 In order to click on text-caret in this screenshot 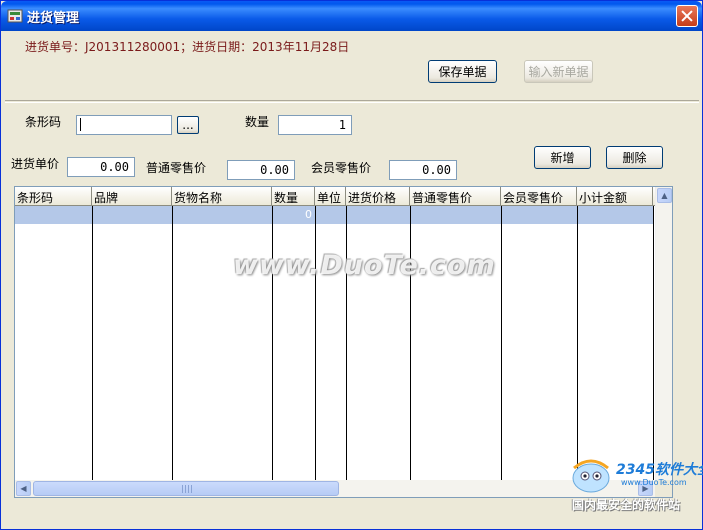, I will do `click(80, 124)`.